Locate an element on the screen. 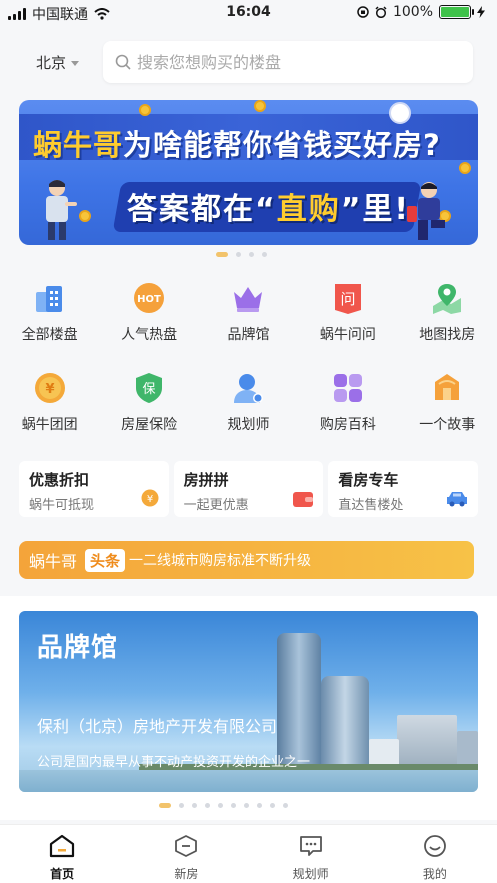 This screenshot has height=883, width=497. menu-item-brand-hall: 品牌馆 is located at coordinates (248, 323).